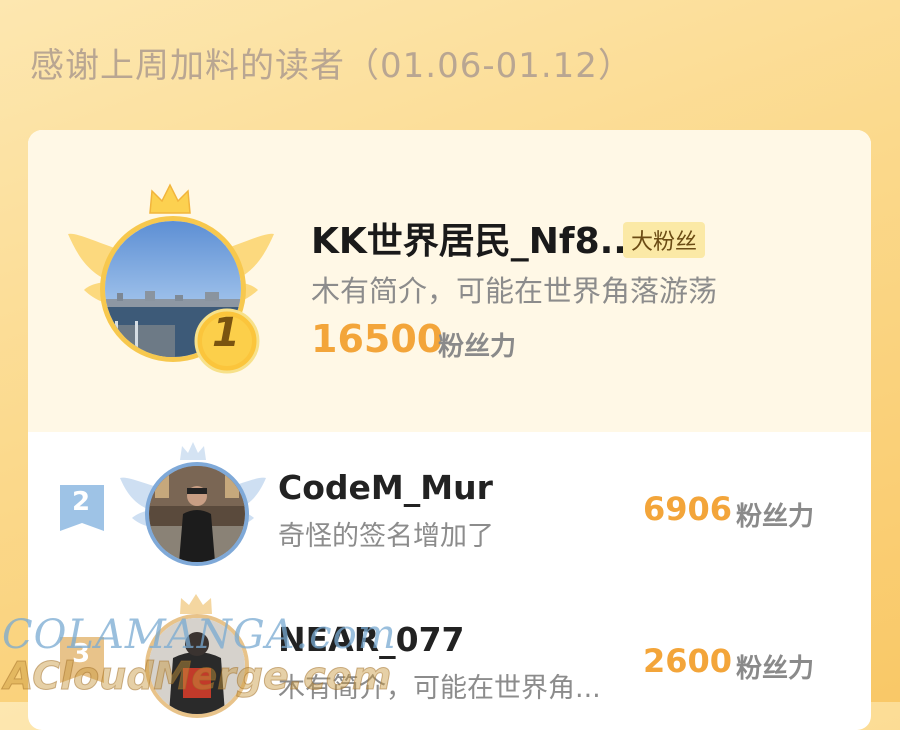 This screenshot has width=900, height=730. I want to click on big-fan-tag: 大粉丝, so click(664, 240).